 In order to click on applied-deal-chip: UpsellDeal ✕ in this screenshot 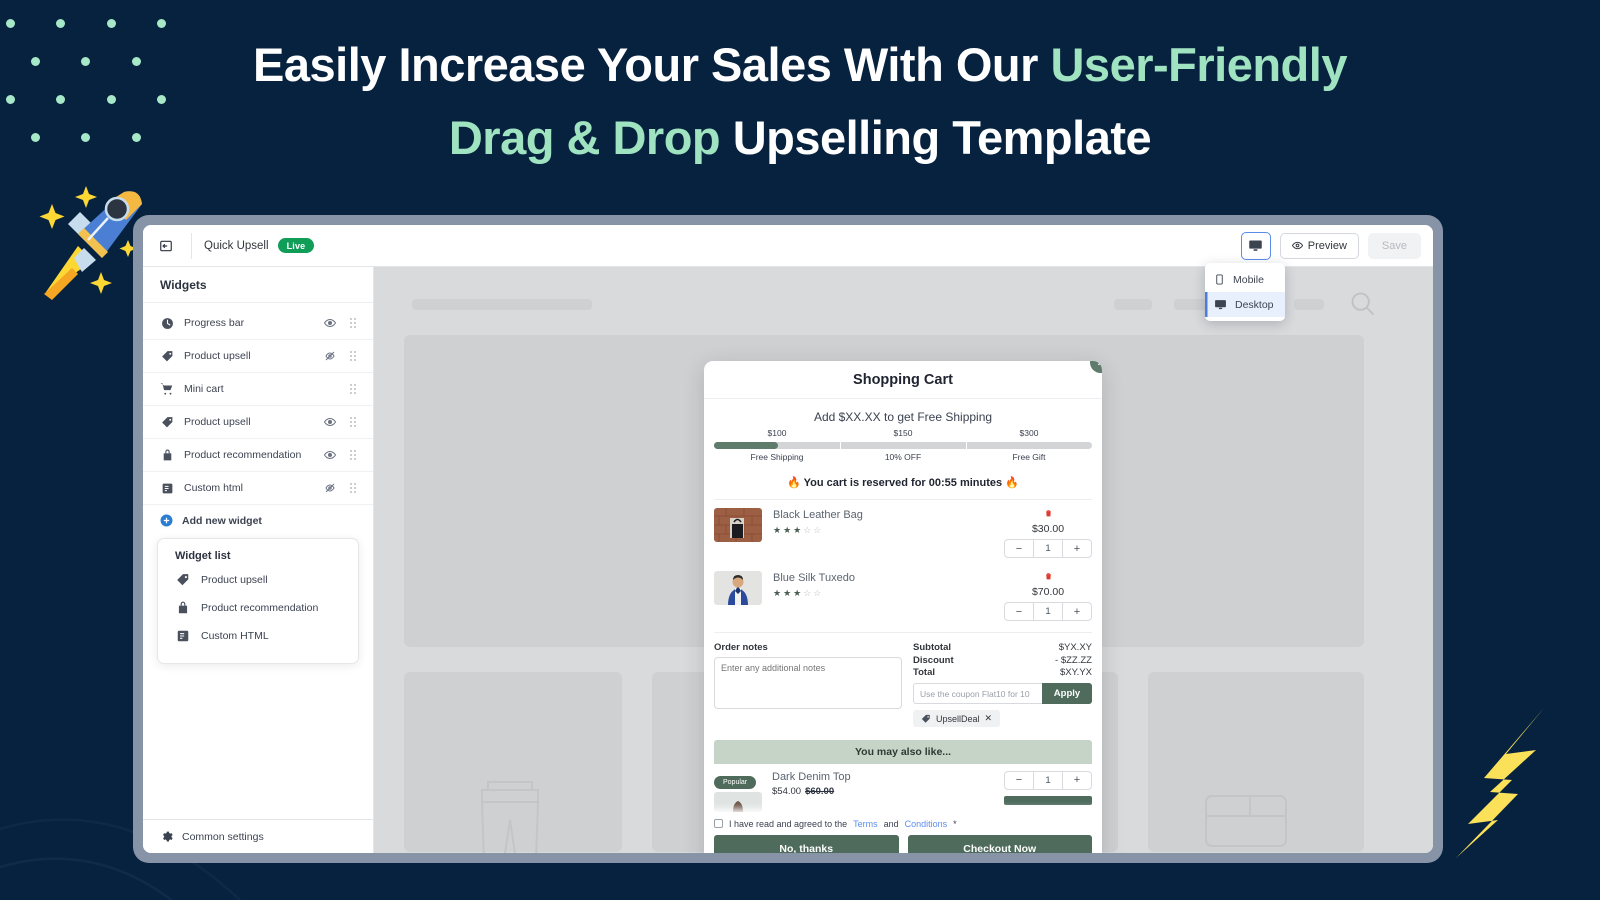, I will do `click(957, 718)`.